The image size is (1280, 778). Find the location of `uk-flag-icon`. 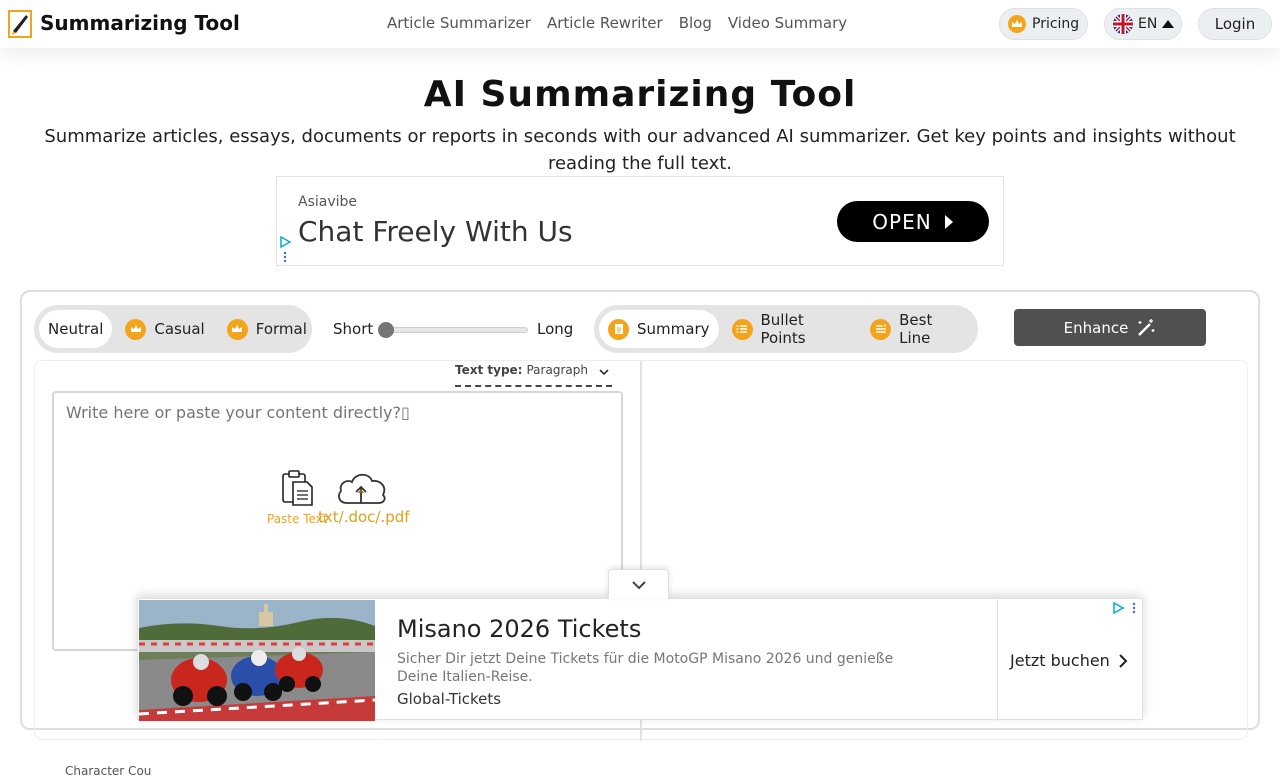

uk-flag-icon is located at coordinates (1123, 24).